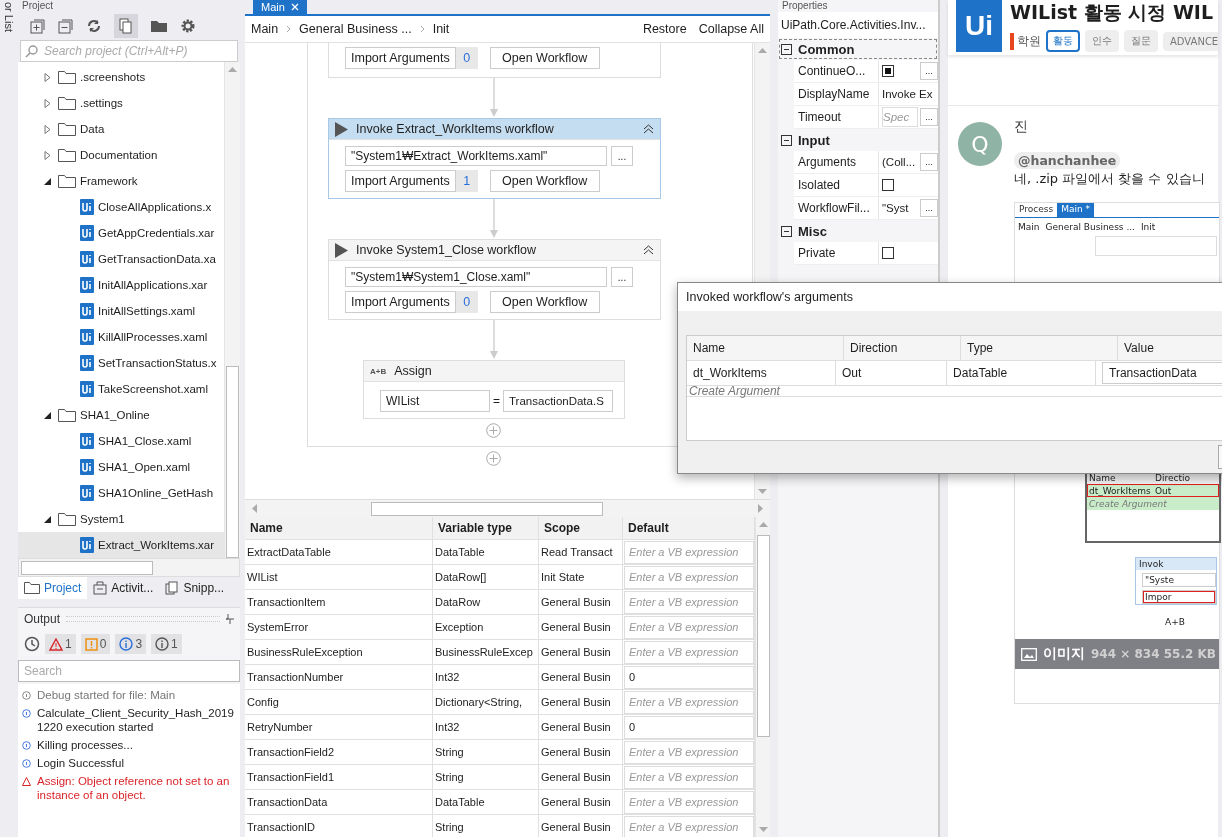 This screenshot has width=1222, height=837. Describe the element at coordinates (486, 528) in the screenshot. I see `column-header: Variable type` at that location.